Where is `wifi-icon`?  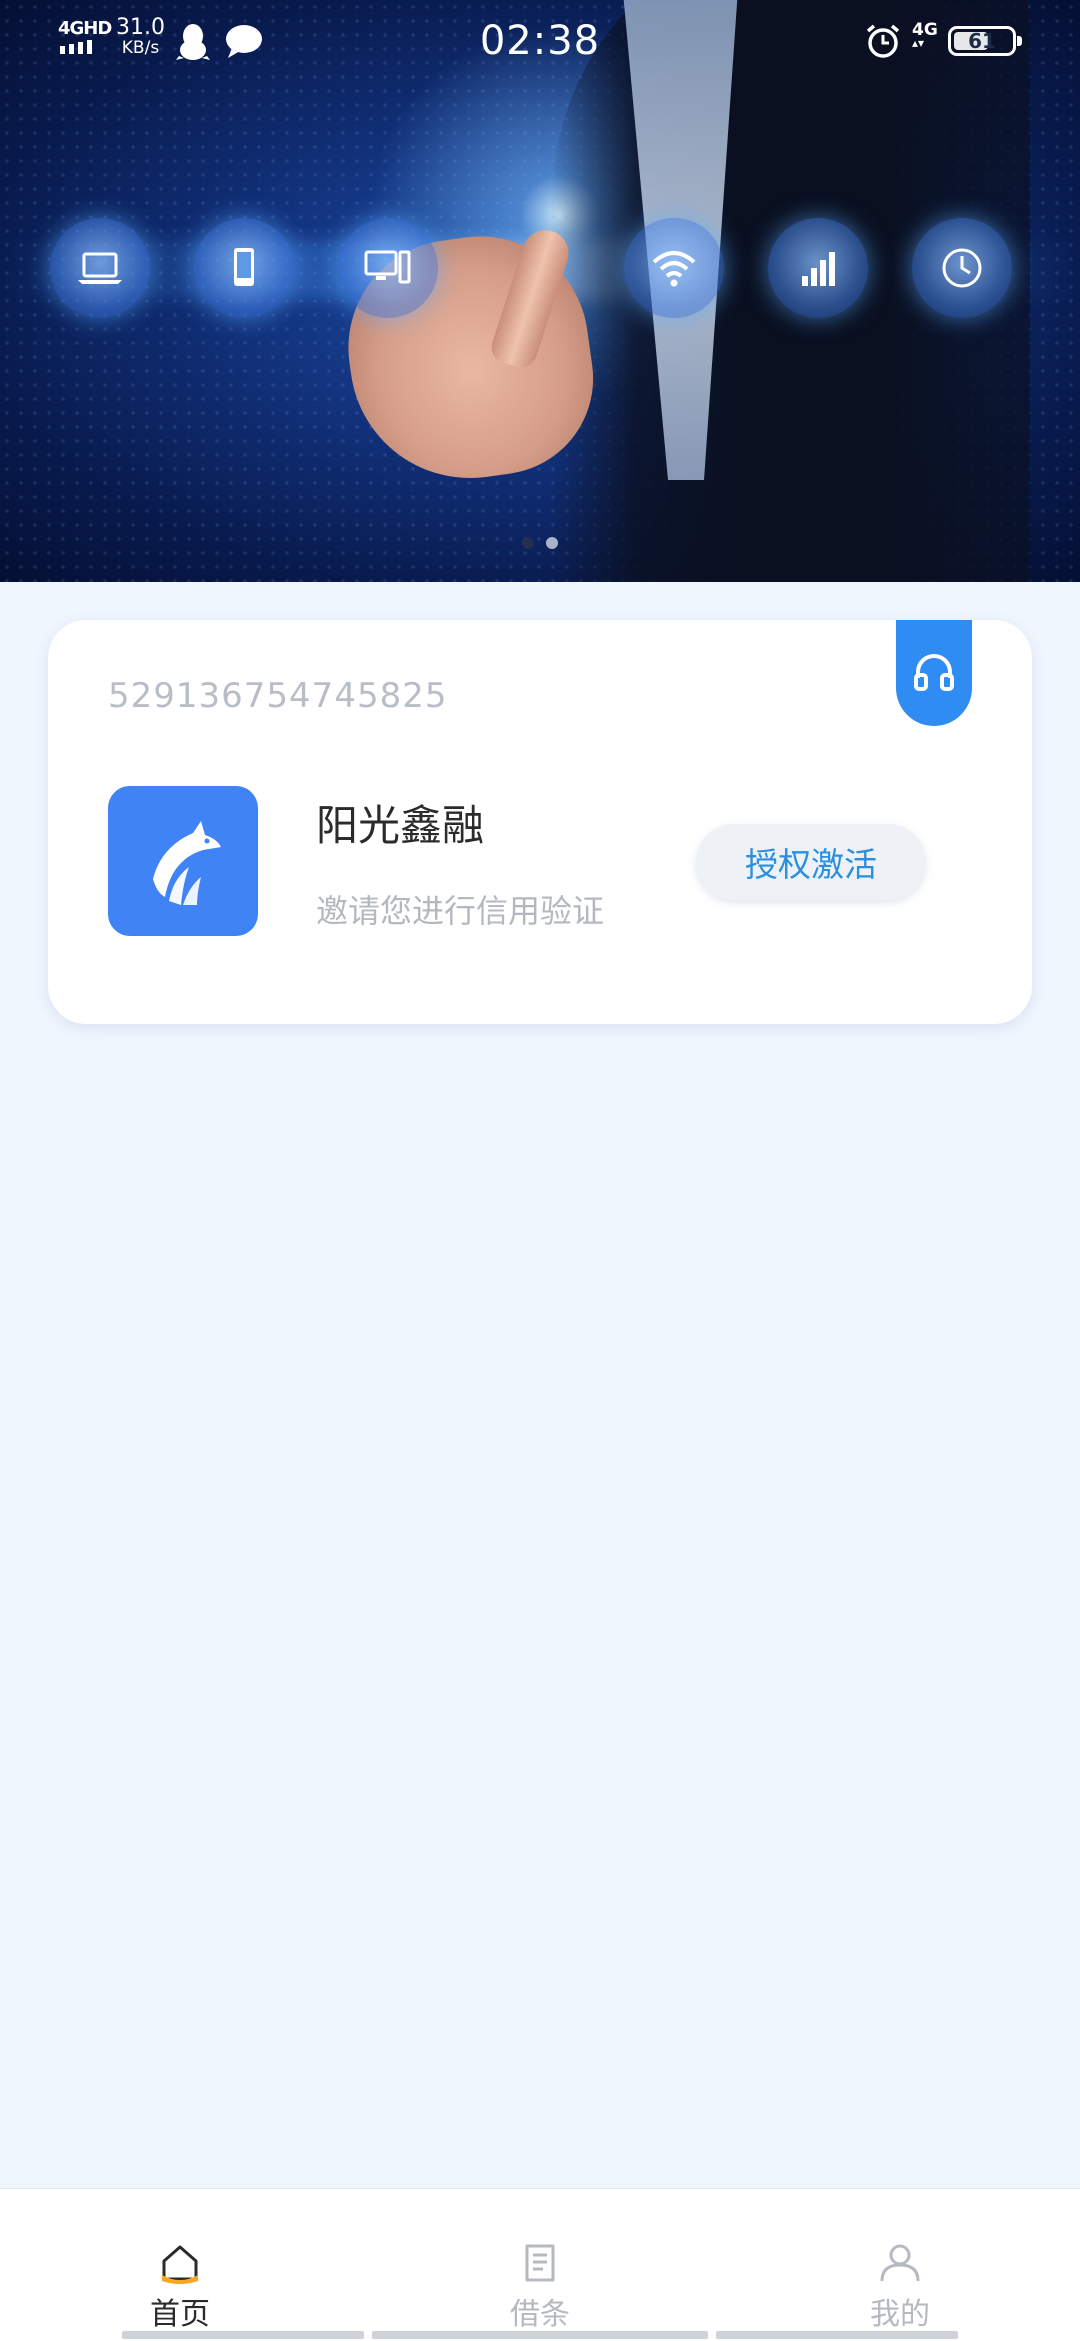
wifi-icon is located at coordinates (674, 268).